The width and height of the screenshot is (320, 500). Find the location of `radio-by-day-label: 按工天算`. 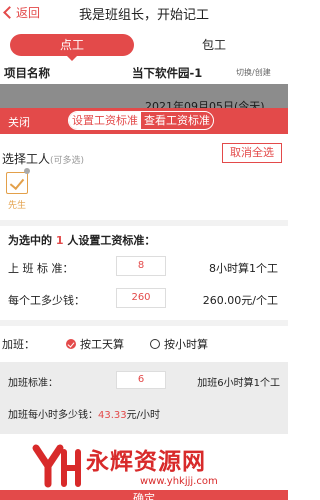

radio-by-day-label: 按工天算 is located at coordinates (102, 344).